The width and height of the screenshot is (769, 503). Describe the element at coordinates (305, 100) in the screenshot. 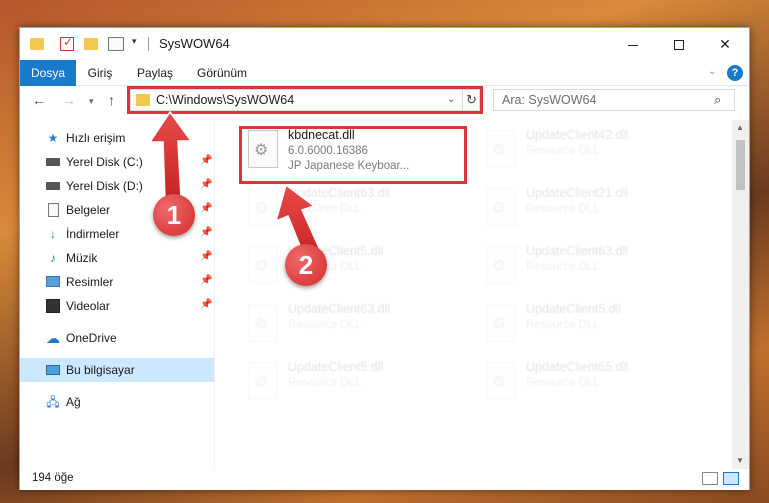

I see `address-highlight-box` at that location.